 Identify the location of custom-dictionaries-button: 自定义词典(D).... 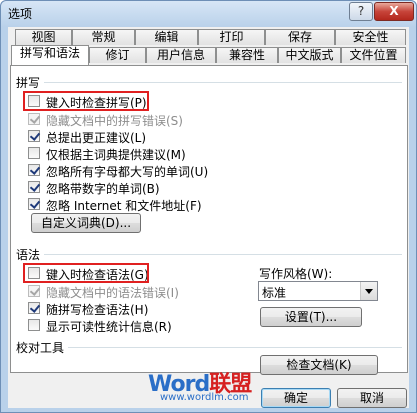
(86, 223).